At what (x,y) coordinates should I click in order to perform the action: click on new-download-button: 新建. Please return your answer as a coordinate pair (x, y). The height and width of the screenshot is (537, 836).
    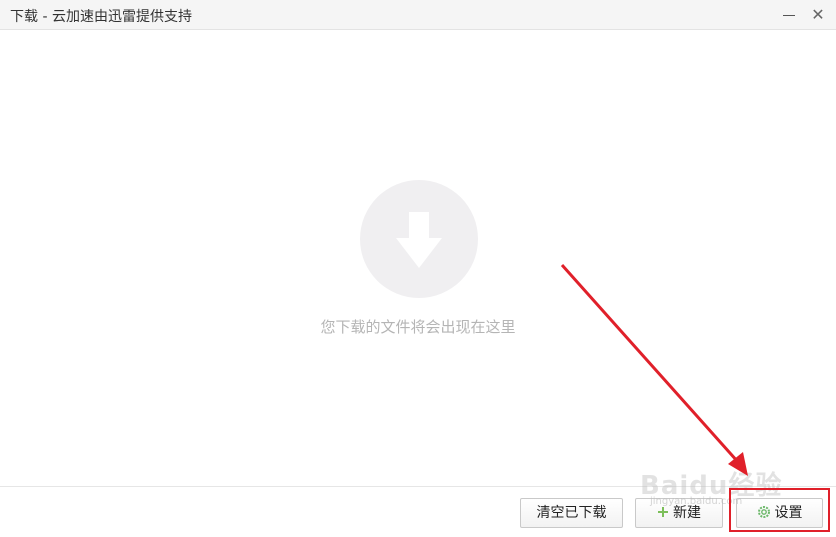
    Looking at the image, I should click on (679, 513).